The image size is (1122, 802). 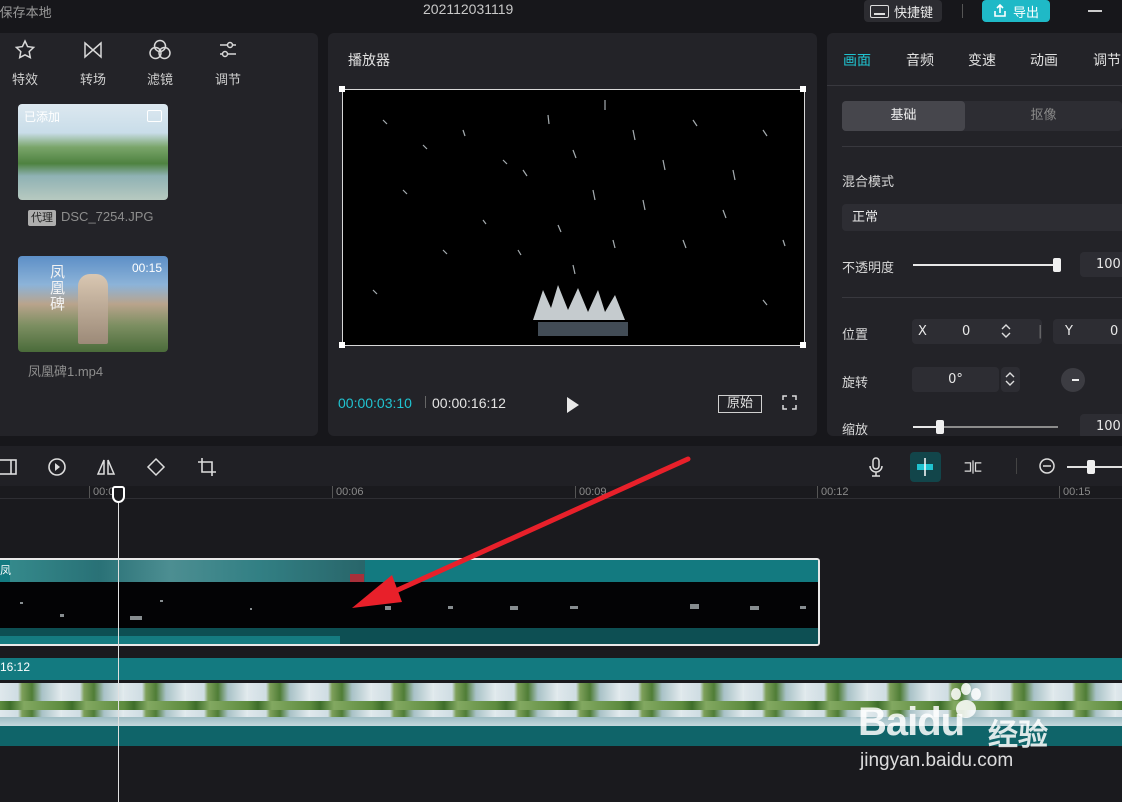 I want to click on media-filename: 凤凰碑1.mp4, so click(x=66, y=371).